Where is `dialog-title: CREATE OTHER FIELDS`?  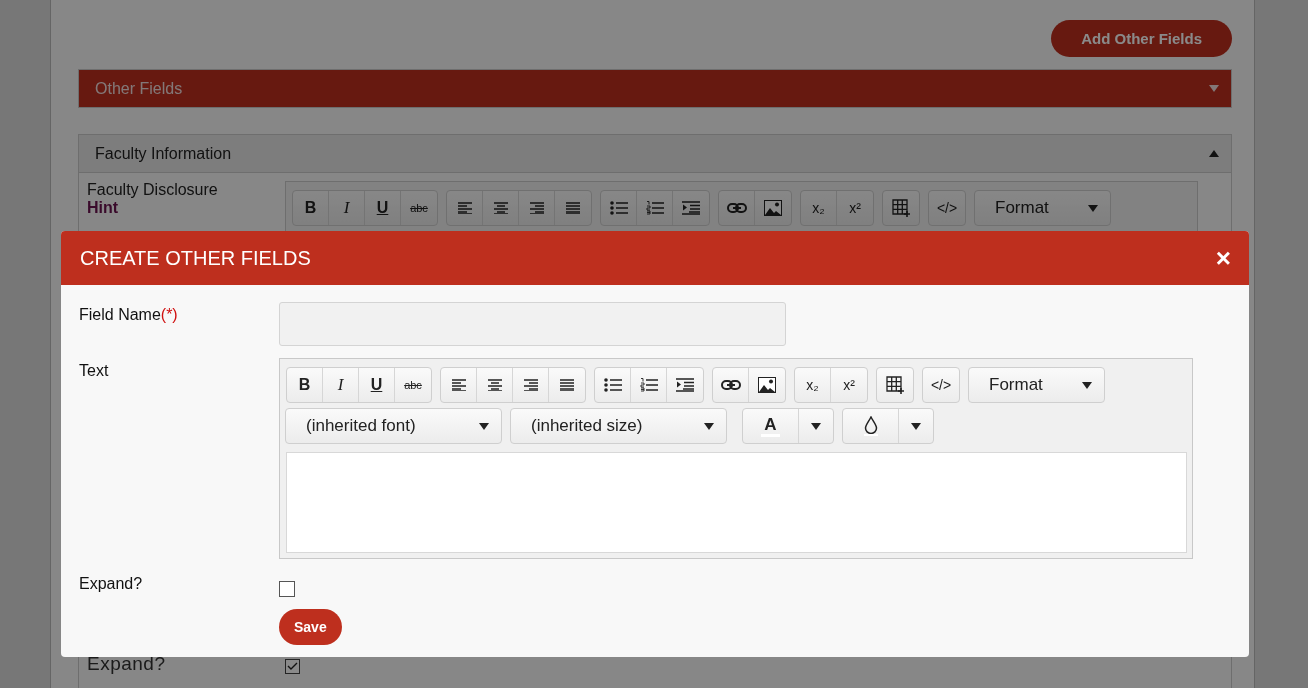
dialog-title: CREATE OTHER FIELDS is located at coordinates (195, 258).